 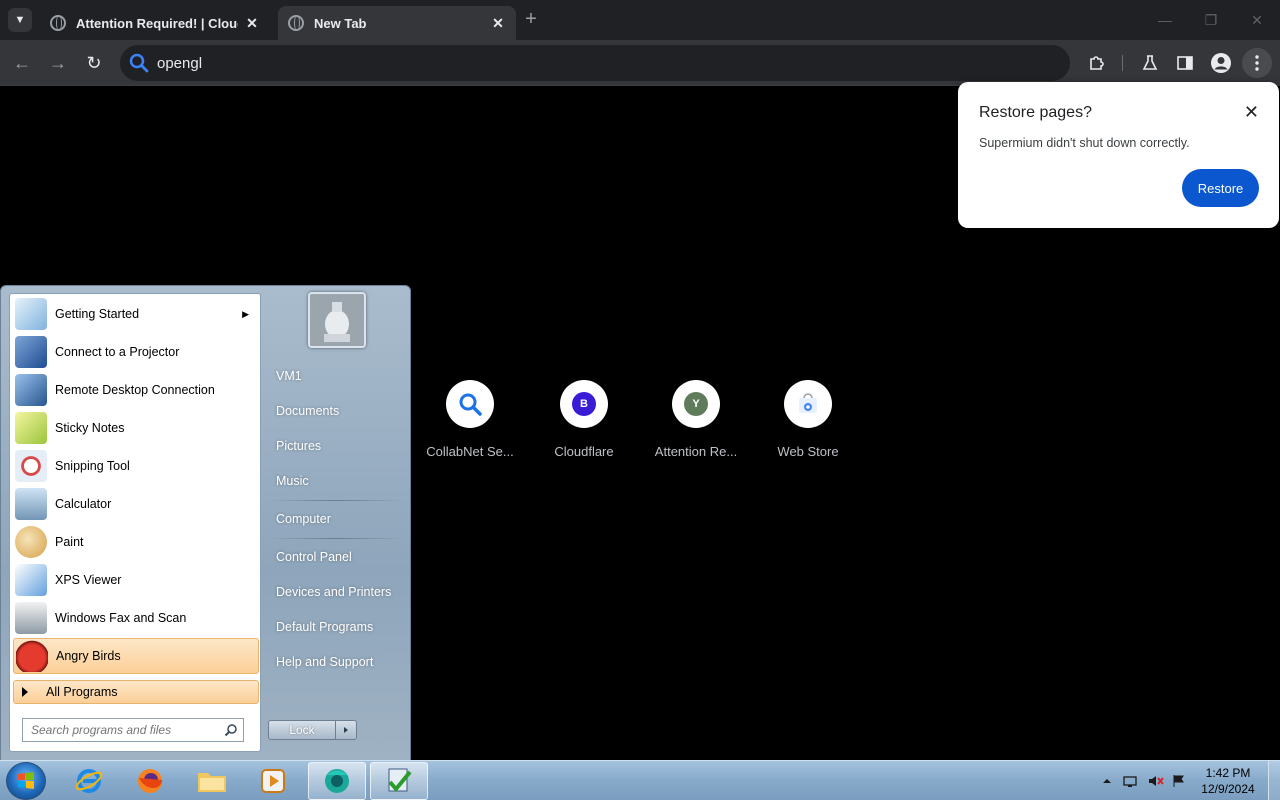 What do you see at coordinates (31, 580) in the screenshot?
I see `xps-viewer-icon` at bounding box center [31, 580].